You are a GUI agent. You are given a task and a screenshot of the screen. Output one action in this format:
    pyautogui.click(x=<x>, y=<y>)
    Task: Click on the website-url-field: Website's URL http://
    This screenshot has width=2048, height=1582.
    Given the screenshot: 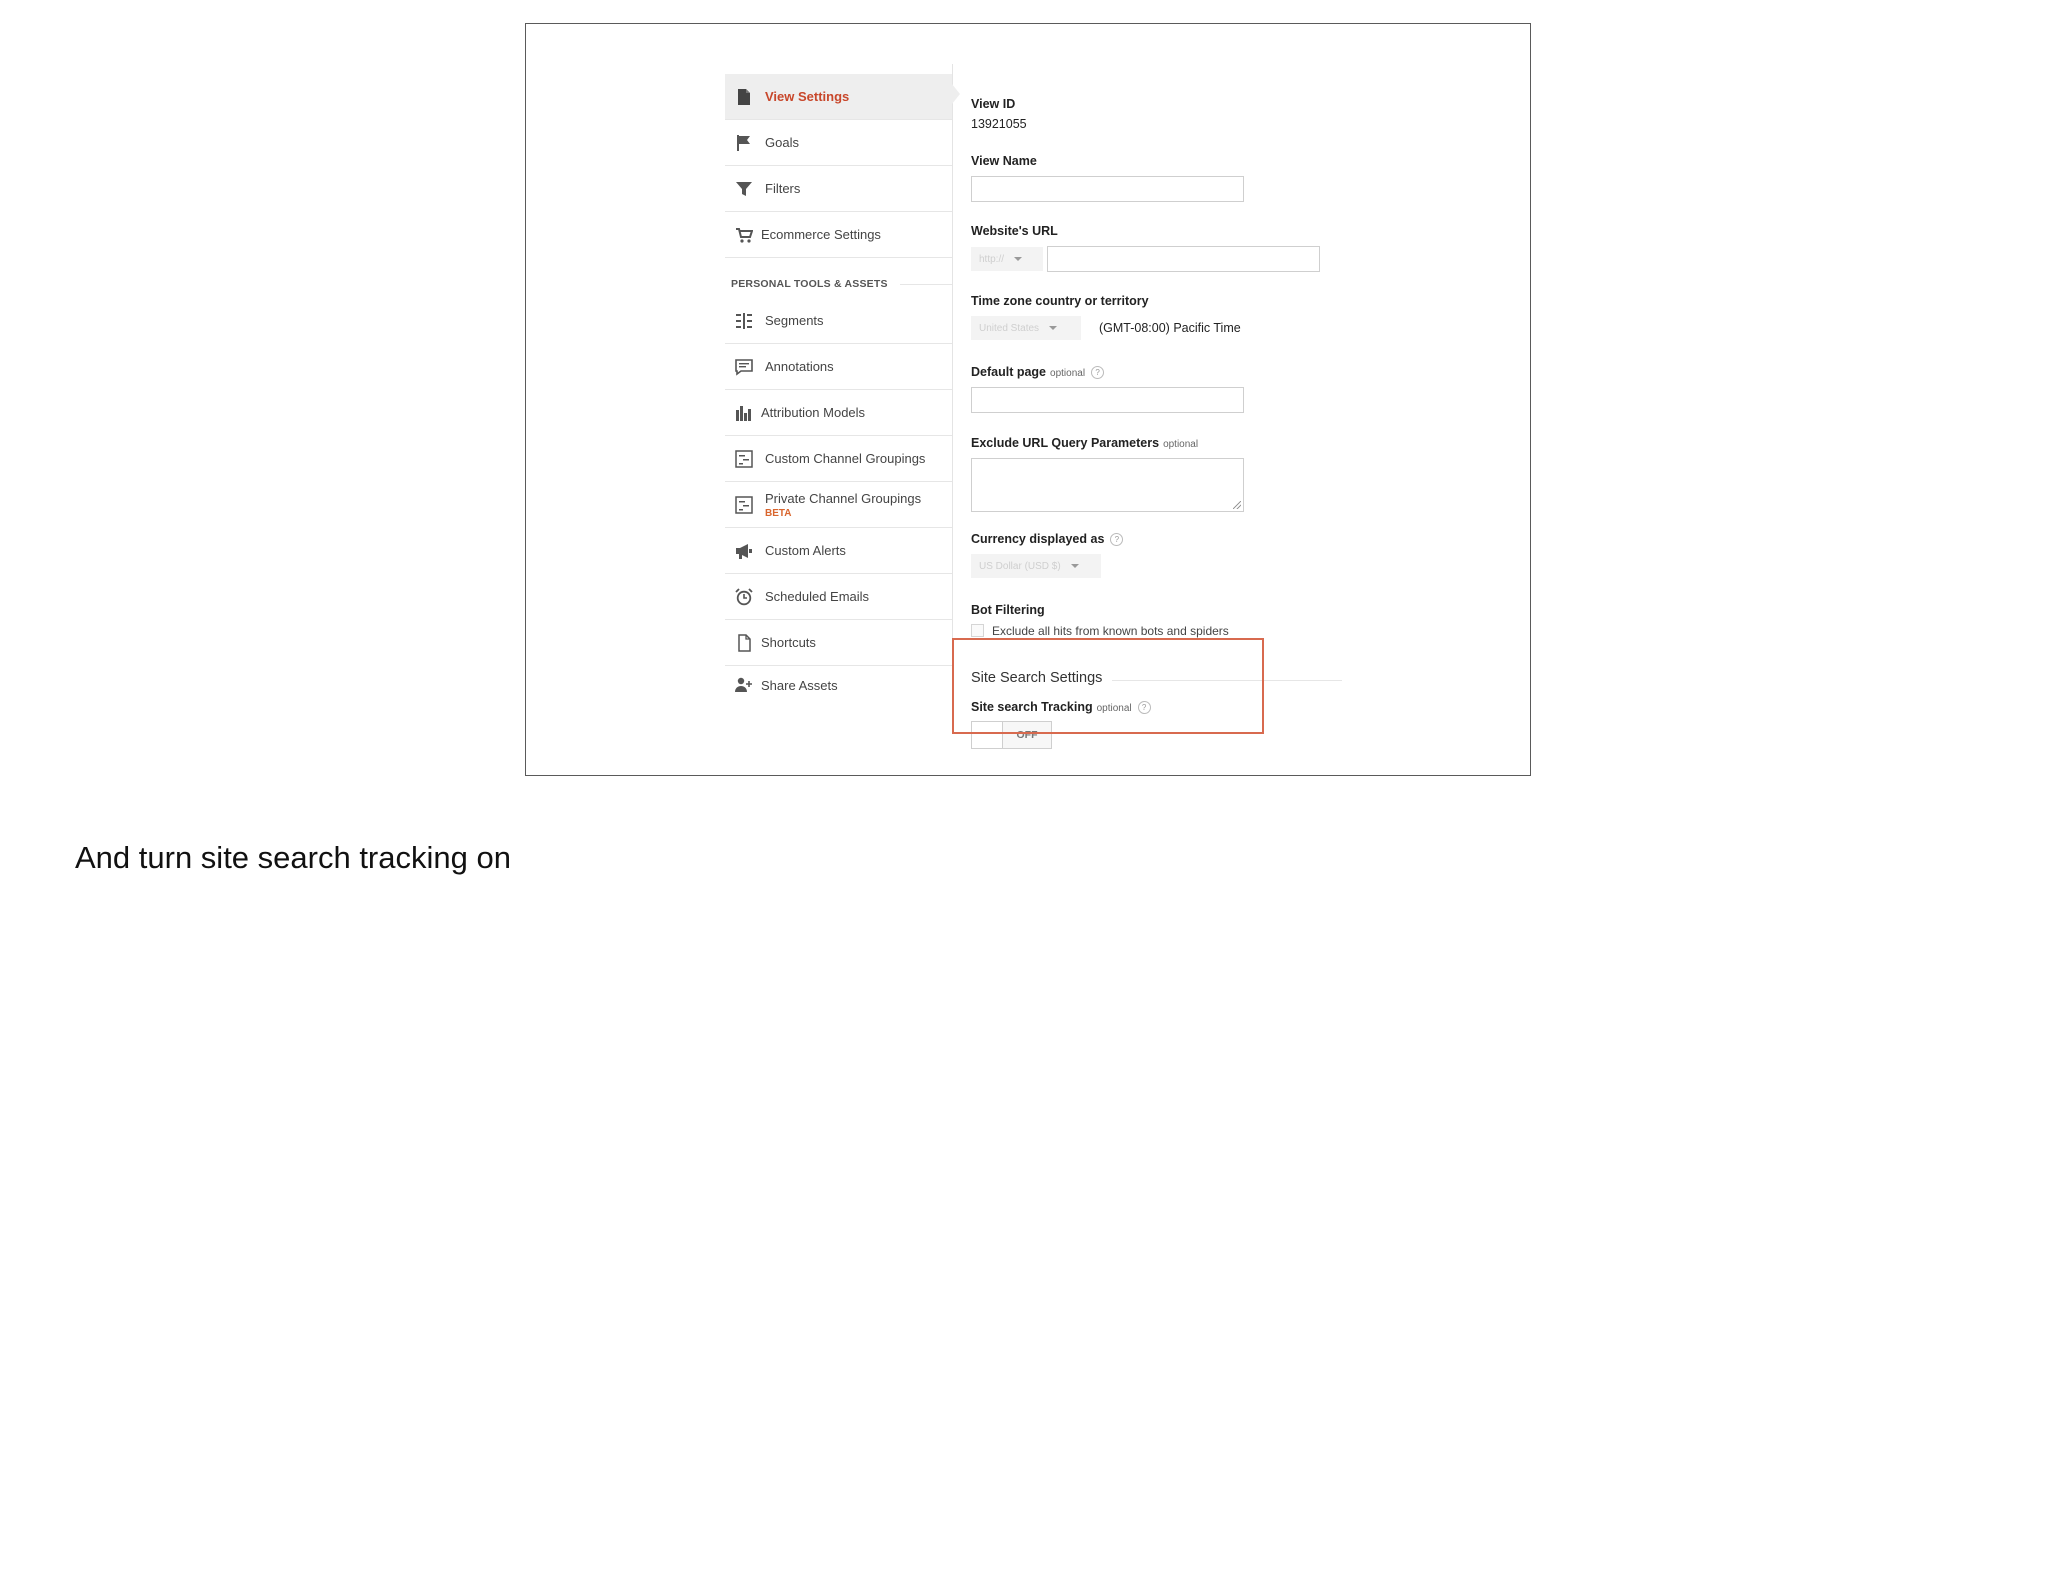 What is the action you would take?
    pyautogui.click(x=1145, y=248)
    